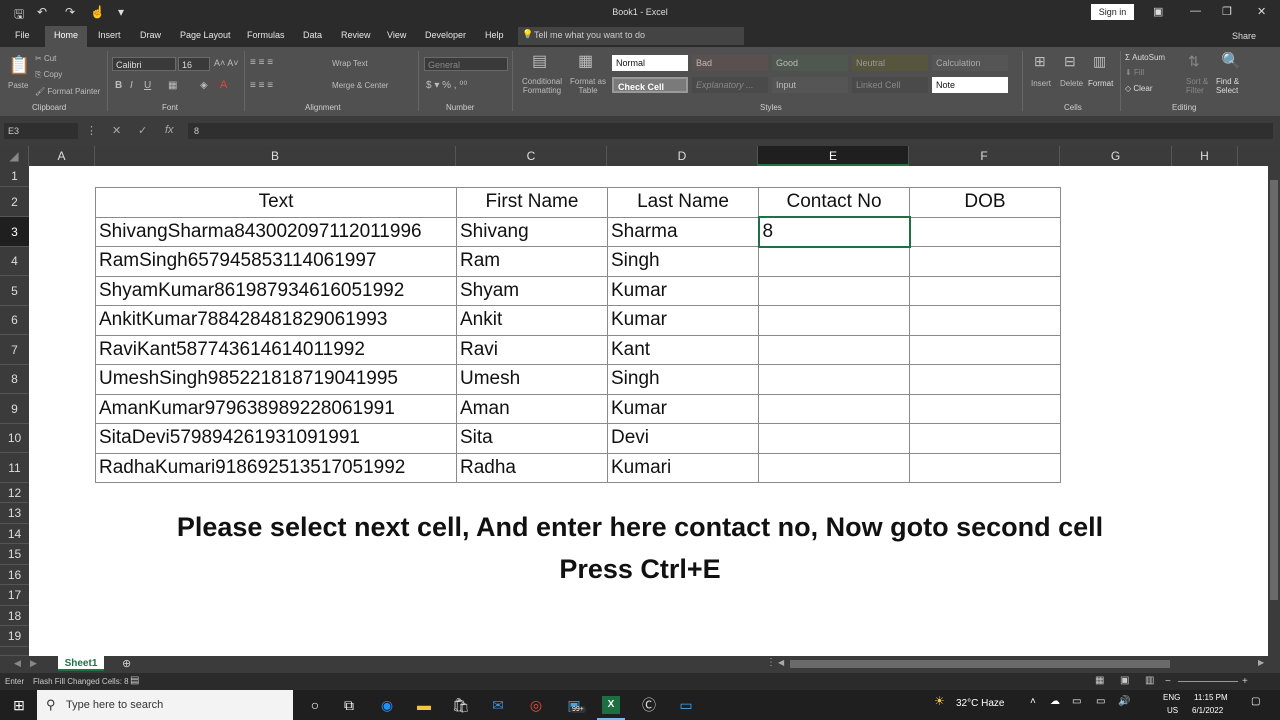  What do you see at coordinates (683, 202) in the screenshot?
I see `header-cell-last-name: Last Name` at bounding box center [683, 202].